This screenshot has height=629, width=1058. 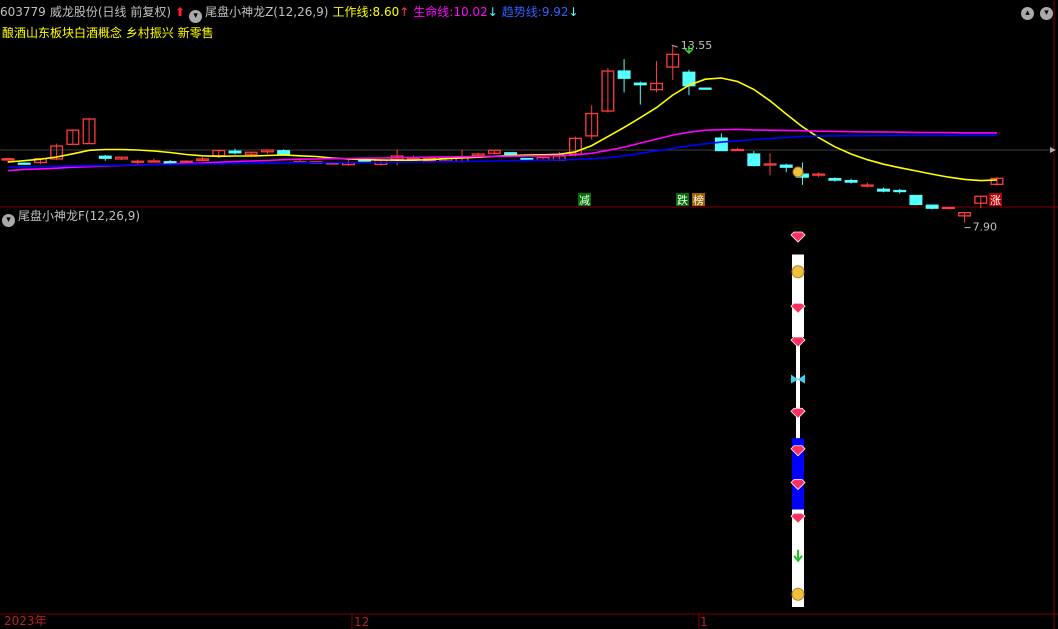 I want to click on stock-name: 威龙股份, so click(x=73, y=12).